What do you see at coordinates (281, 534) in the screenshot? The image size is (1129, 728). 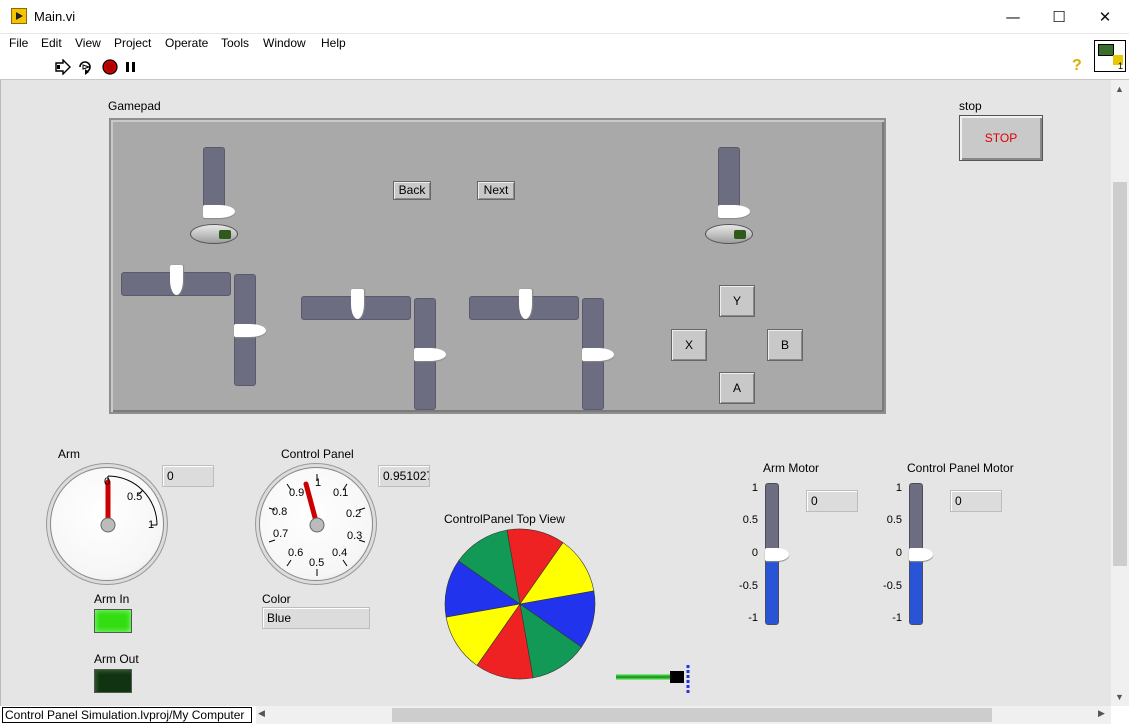 I see `cp-tick-0.7: 0.7` at bounding box center [281, 534].